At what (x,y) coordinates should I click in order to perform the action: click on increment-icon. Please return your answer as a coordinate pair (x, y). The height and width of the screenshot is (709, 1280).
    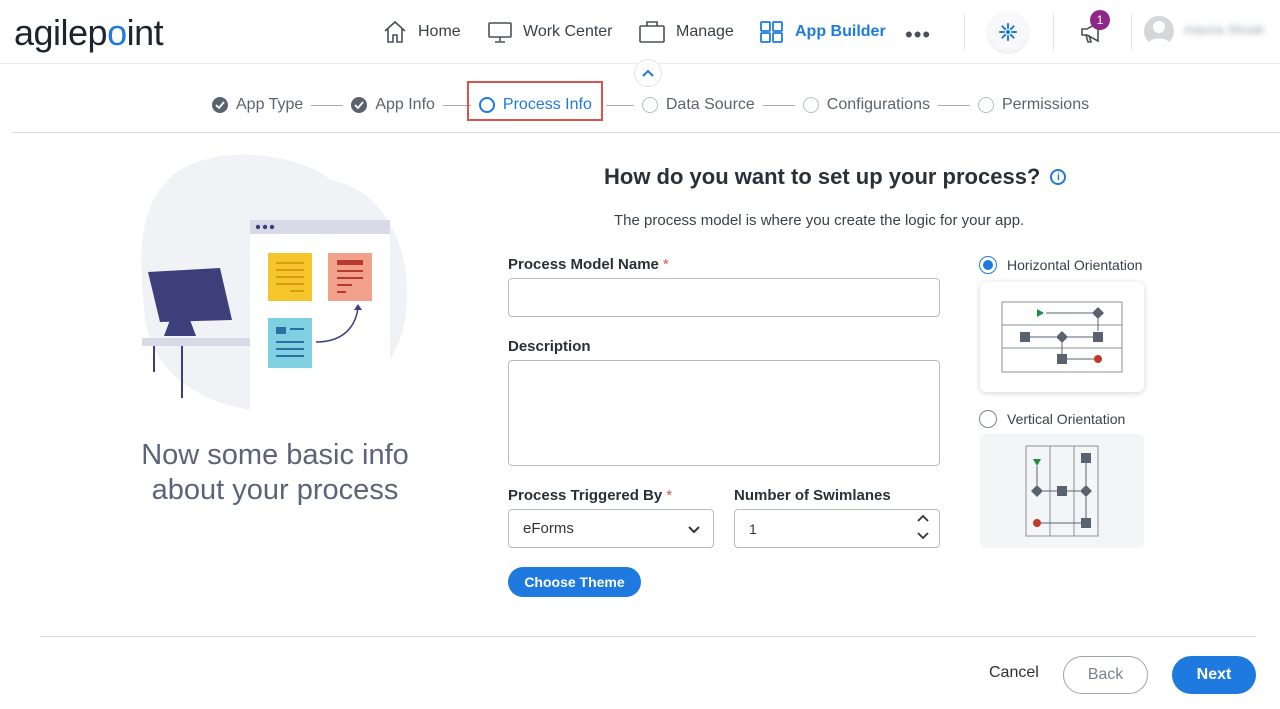
    Looking at the image, I should click on (923, 519).